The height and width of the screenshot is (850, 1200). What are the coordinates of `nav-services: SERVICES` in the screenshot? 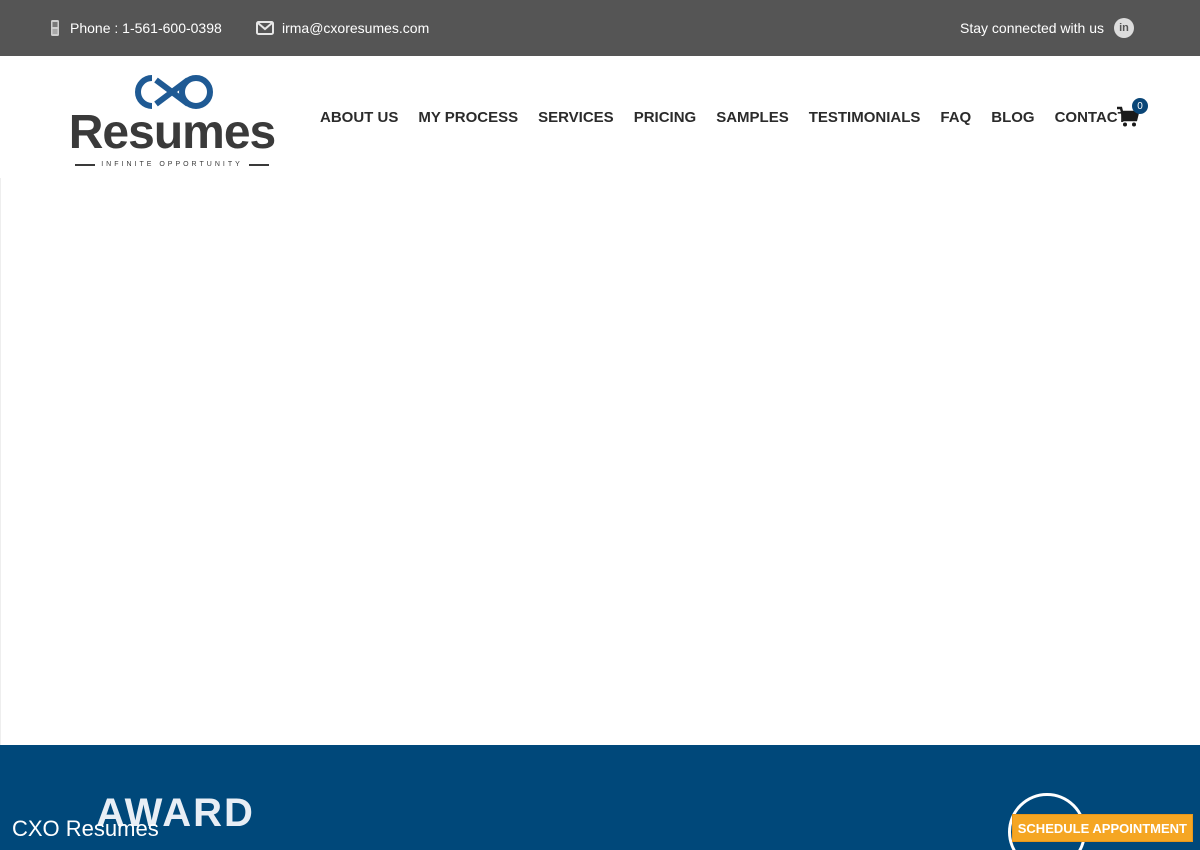 It's located at (576, 117).